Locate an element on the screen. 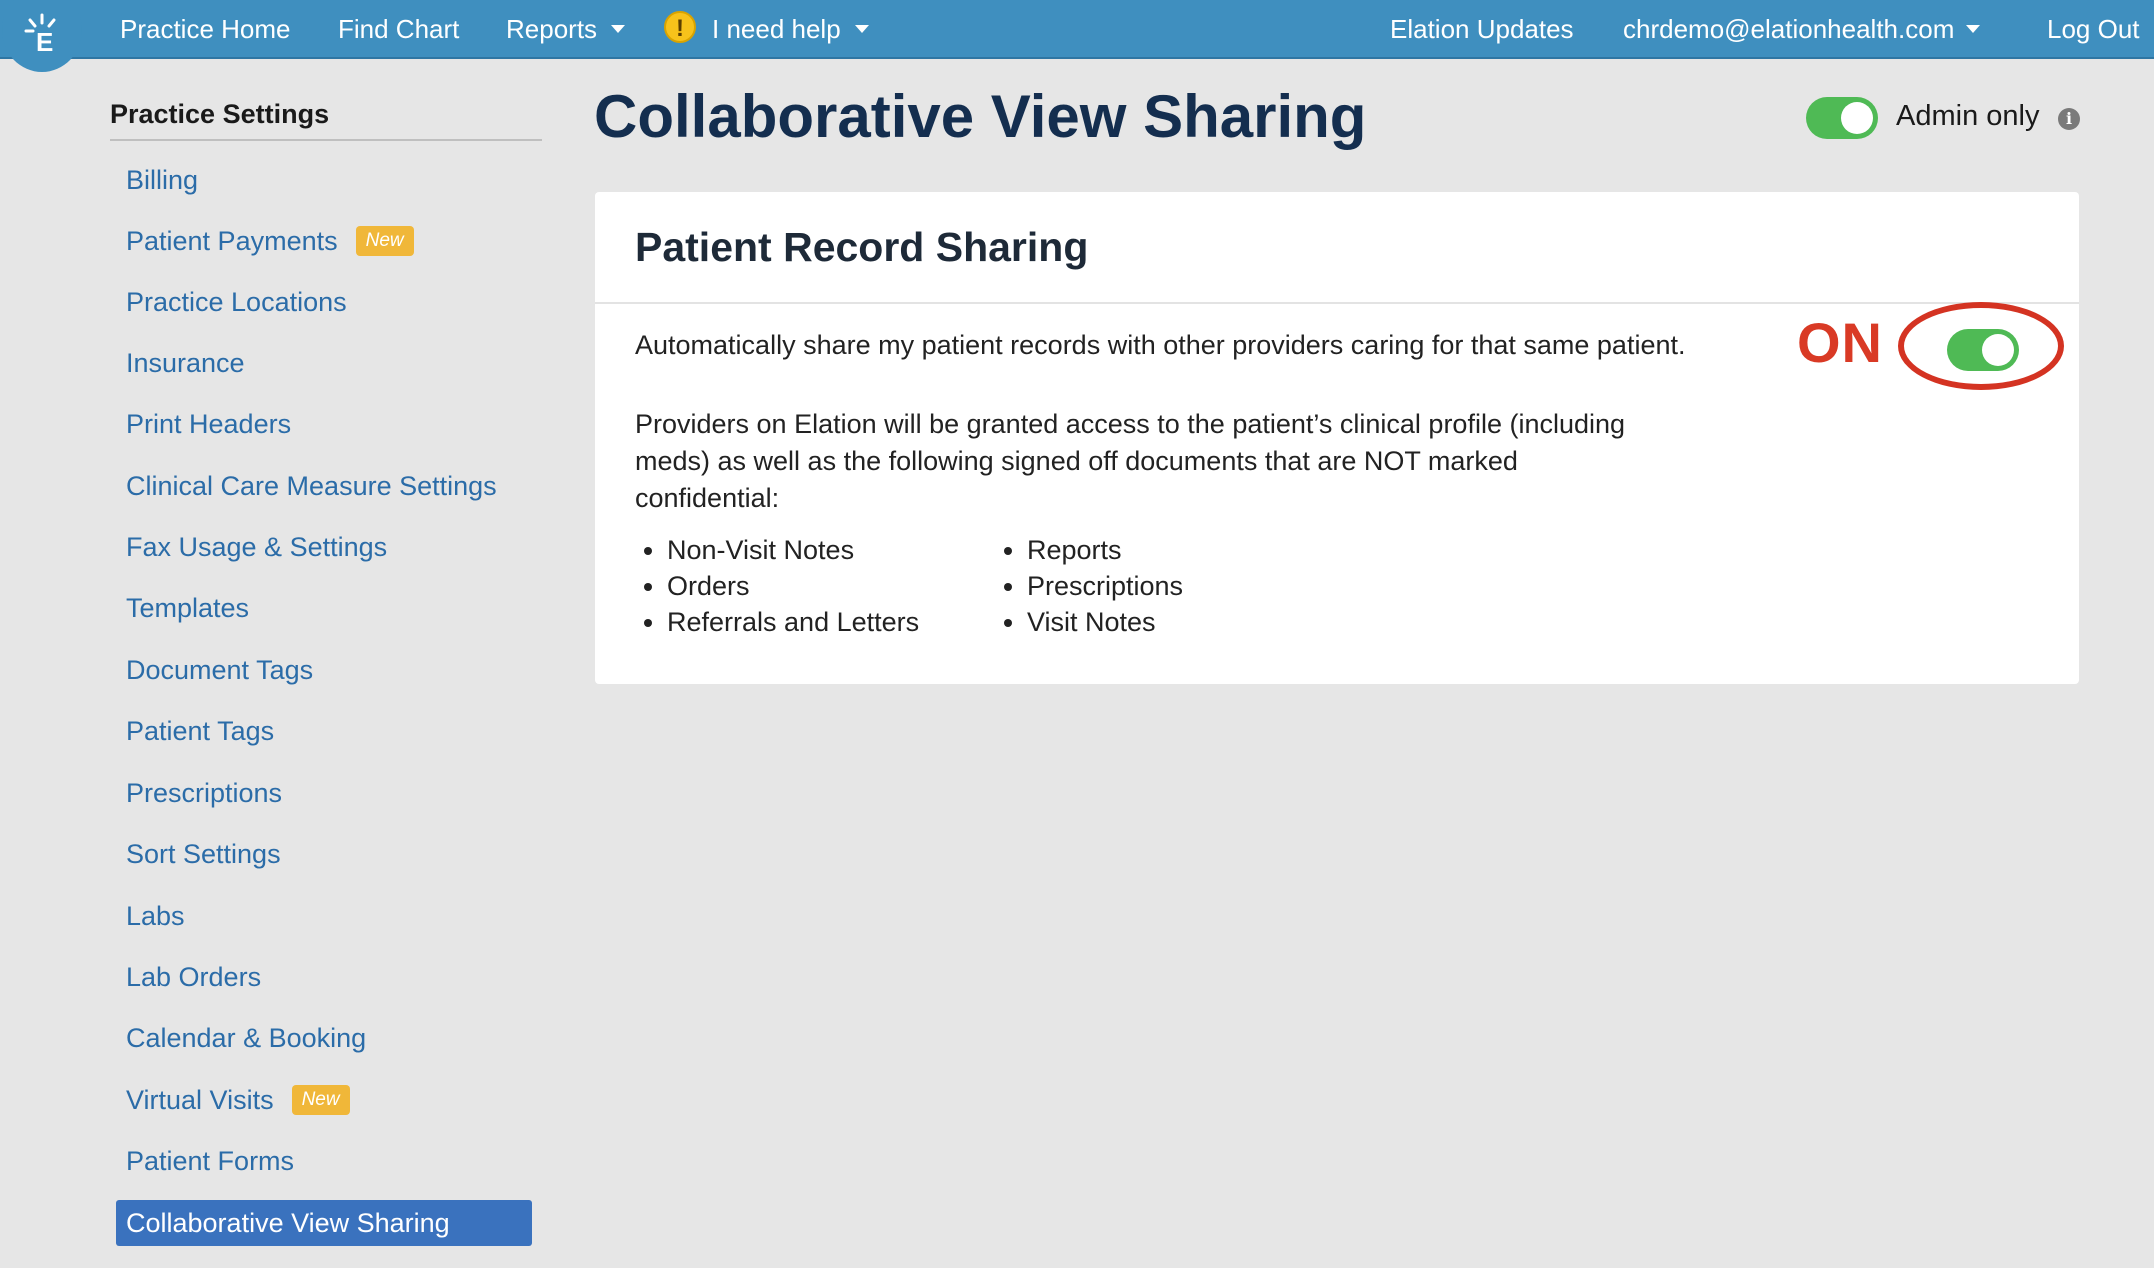 Image resolution: width=2154 pixels, height=1268 pixels. sidebar-item-patient-tags: Patient Tags is located at coordinates (195, 731).